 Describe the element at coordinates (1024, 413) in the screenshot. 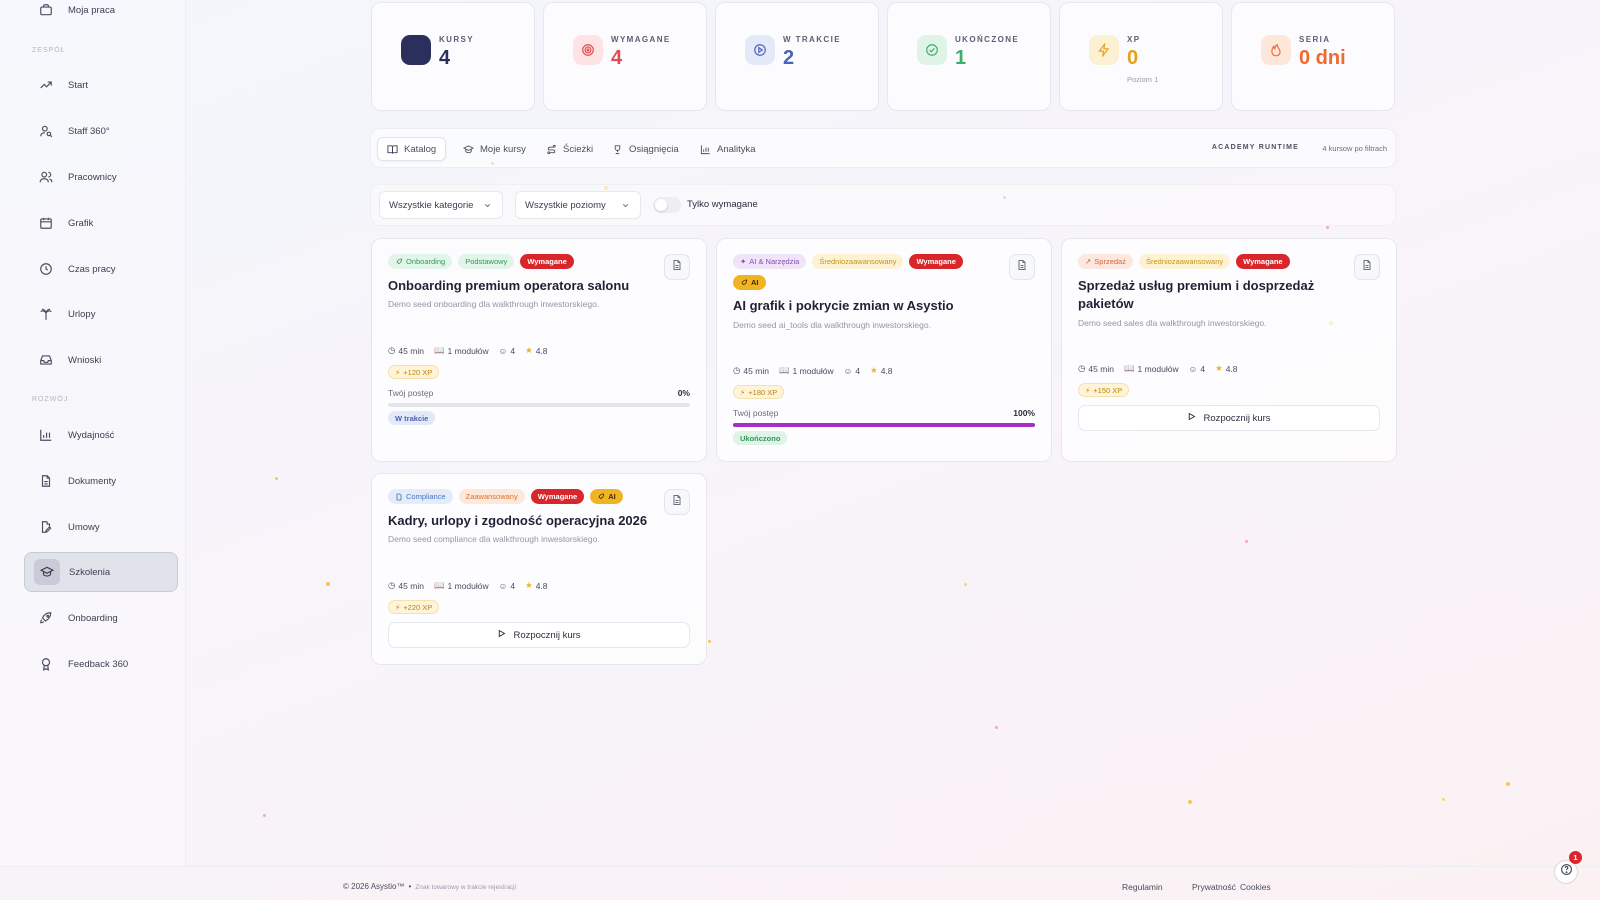

I see `progress-percent: 100%` at that location.